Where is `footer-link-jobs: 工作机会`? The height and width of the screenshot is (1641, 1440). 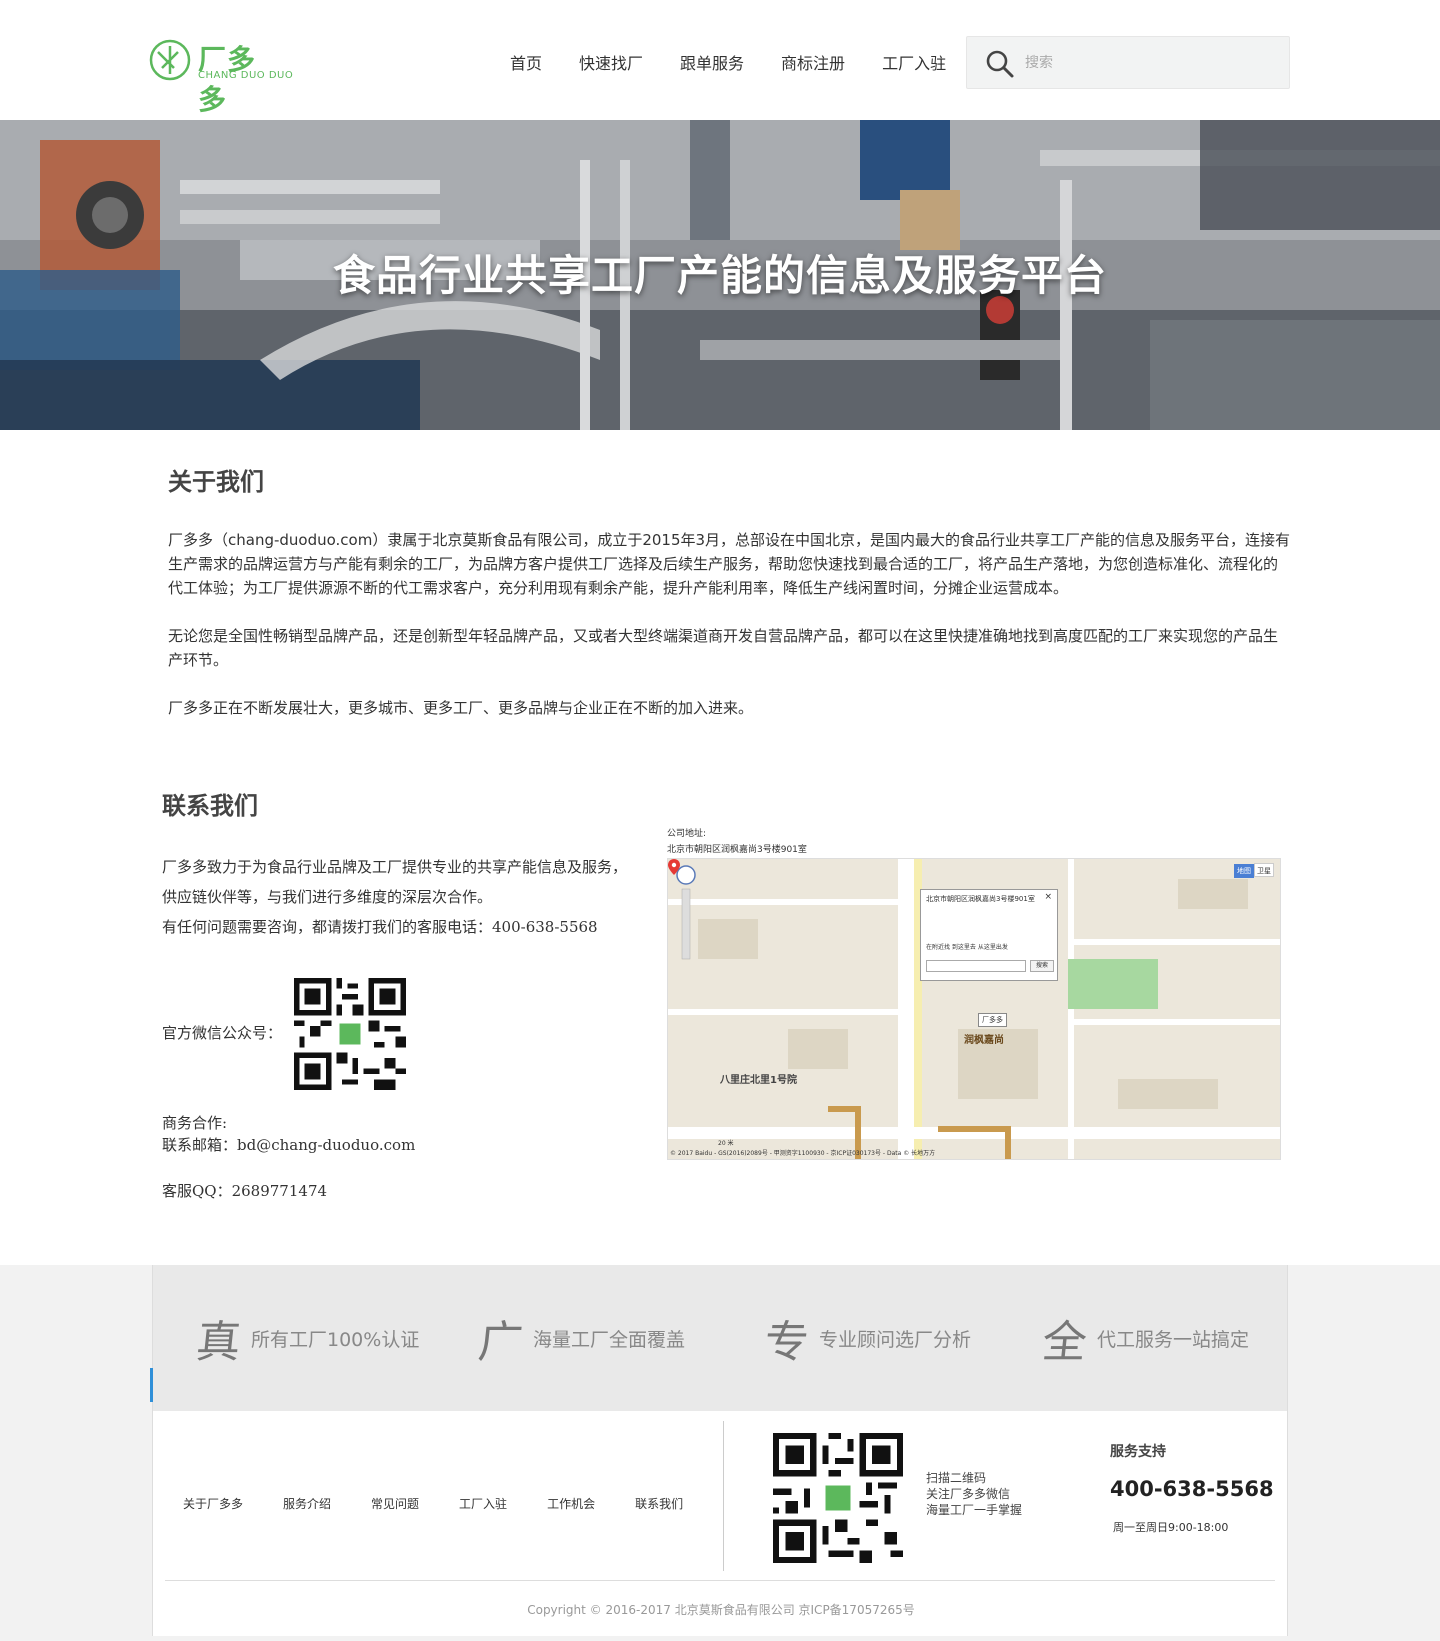 footer-link-jobs: 工作机会 is located at coordinates (571, 1503).